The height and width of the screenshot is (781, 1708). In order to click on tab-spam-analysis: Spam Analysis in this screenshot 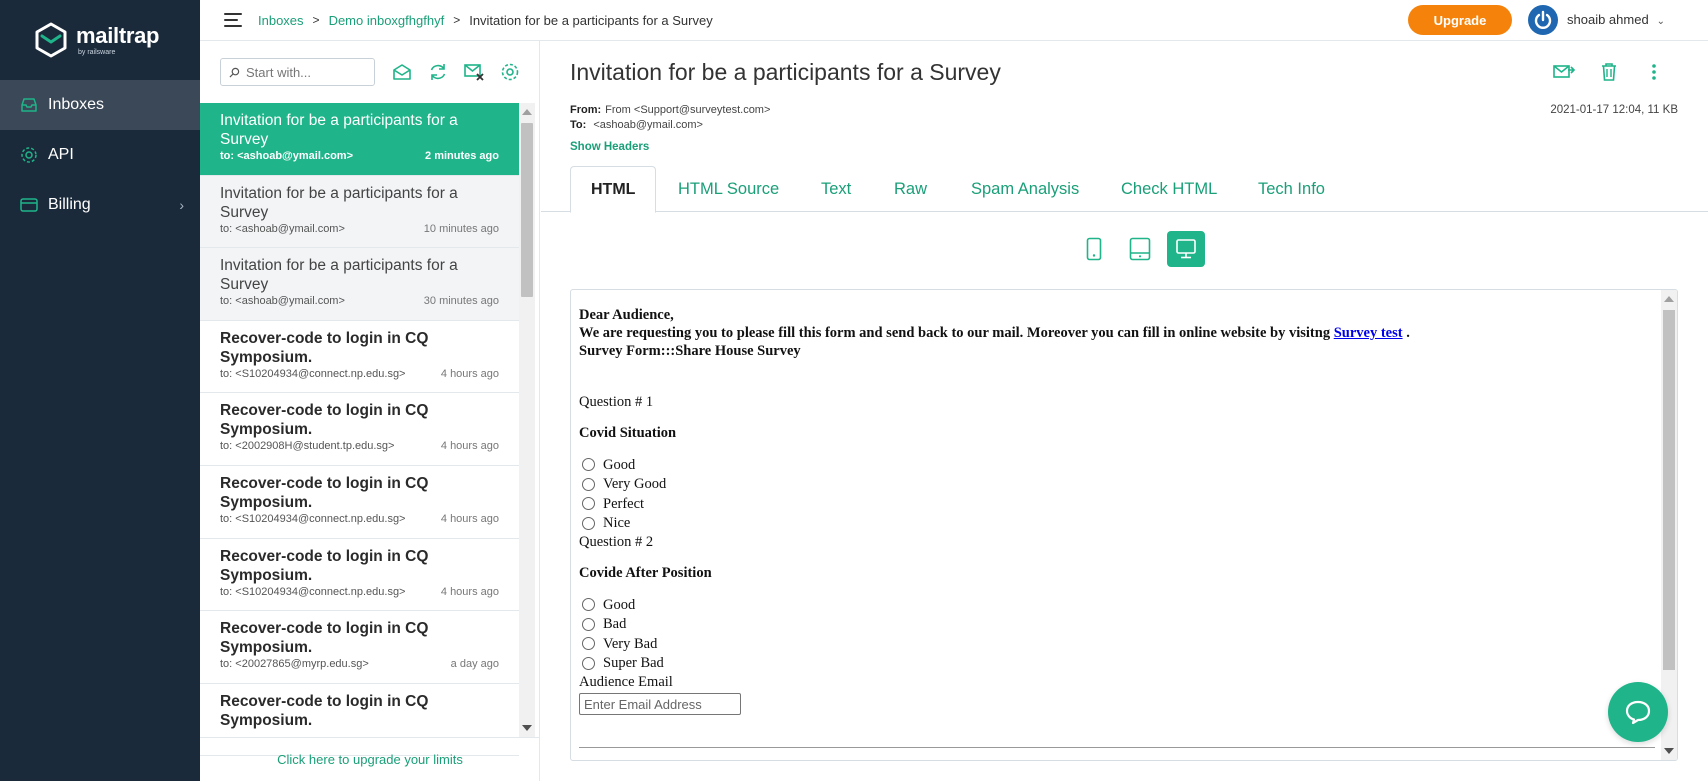, I will do `click(1025, 189)`.